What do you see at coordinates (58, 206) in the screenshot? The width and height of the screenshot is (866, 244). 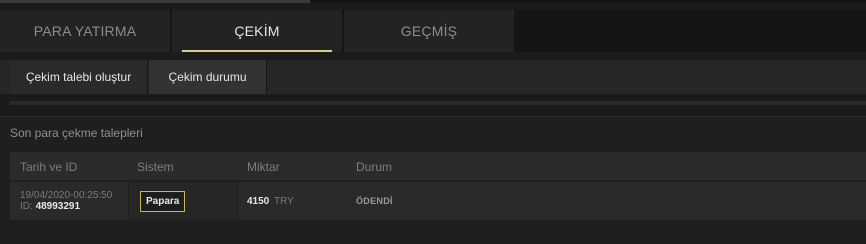 I see `row-id-value: 48993291` at bounding box center [58, 206].